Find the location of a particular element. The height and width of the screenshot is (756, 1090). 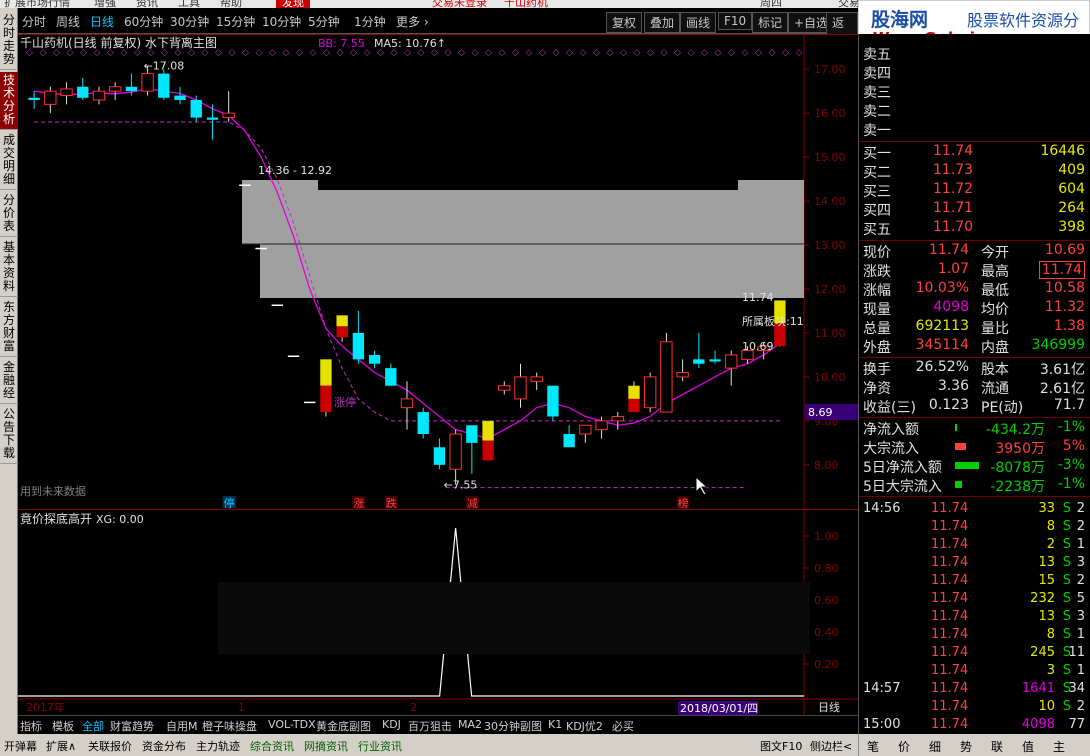

tick-volume: 4098 is located at coordinates (1038, 724).